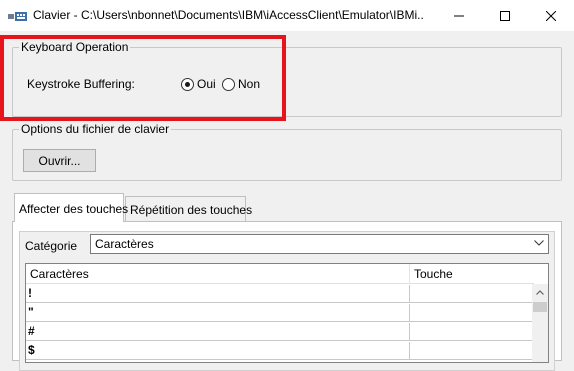  I want to click on list-header: Caractères Touche, so click(280, 274).